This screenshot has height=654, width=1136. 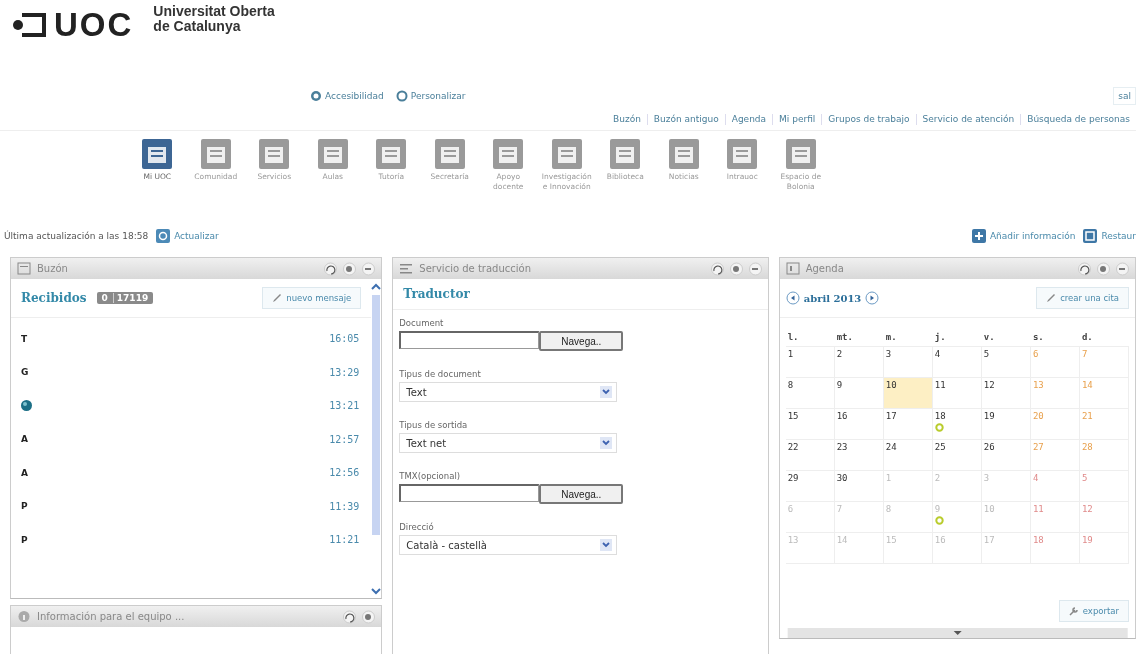 What do you see at coordinates (749, 119) in the screenshot?
I see `nav-link: Agenda` at bounding box center [749, 119].